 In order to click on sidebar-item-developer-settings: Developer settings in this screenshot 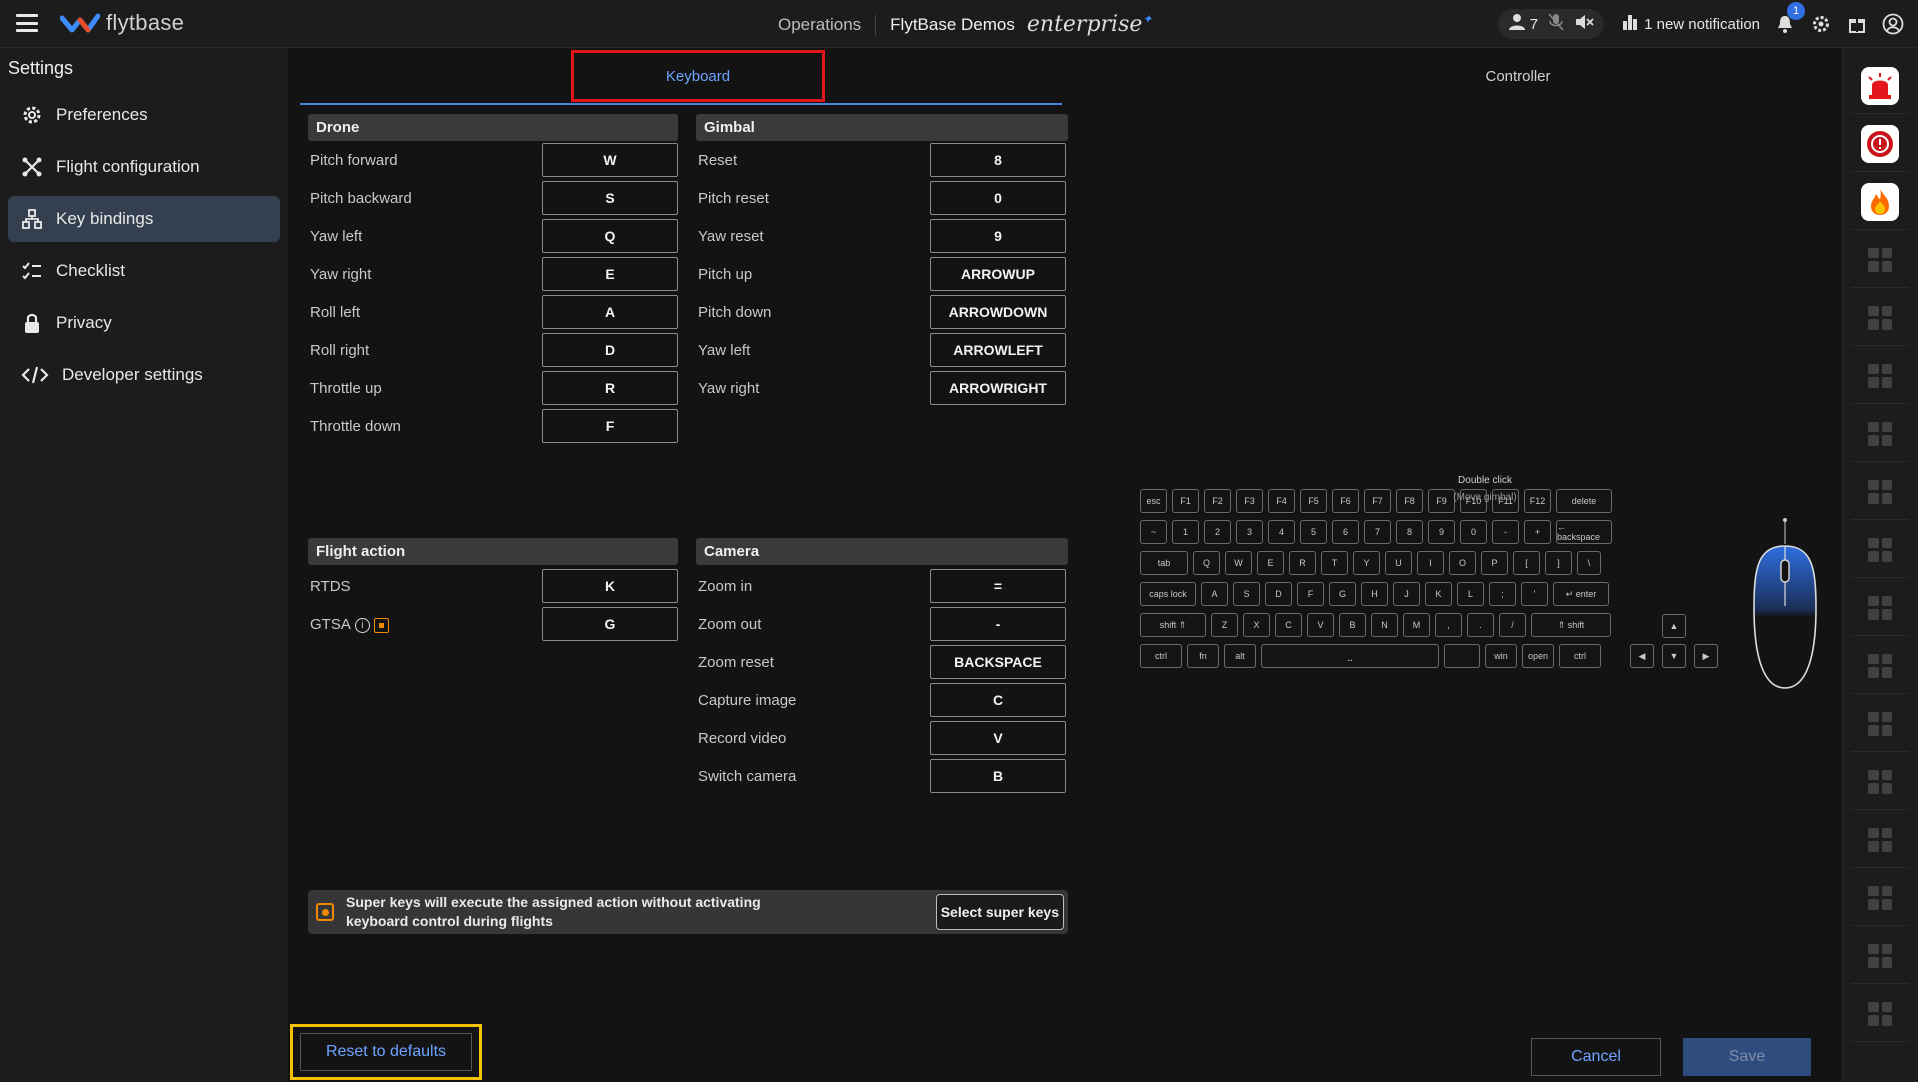, I will do `click(144, 375)`.